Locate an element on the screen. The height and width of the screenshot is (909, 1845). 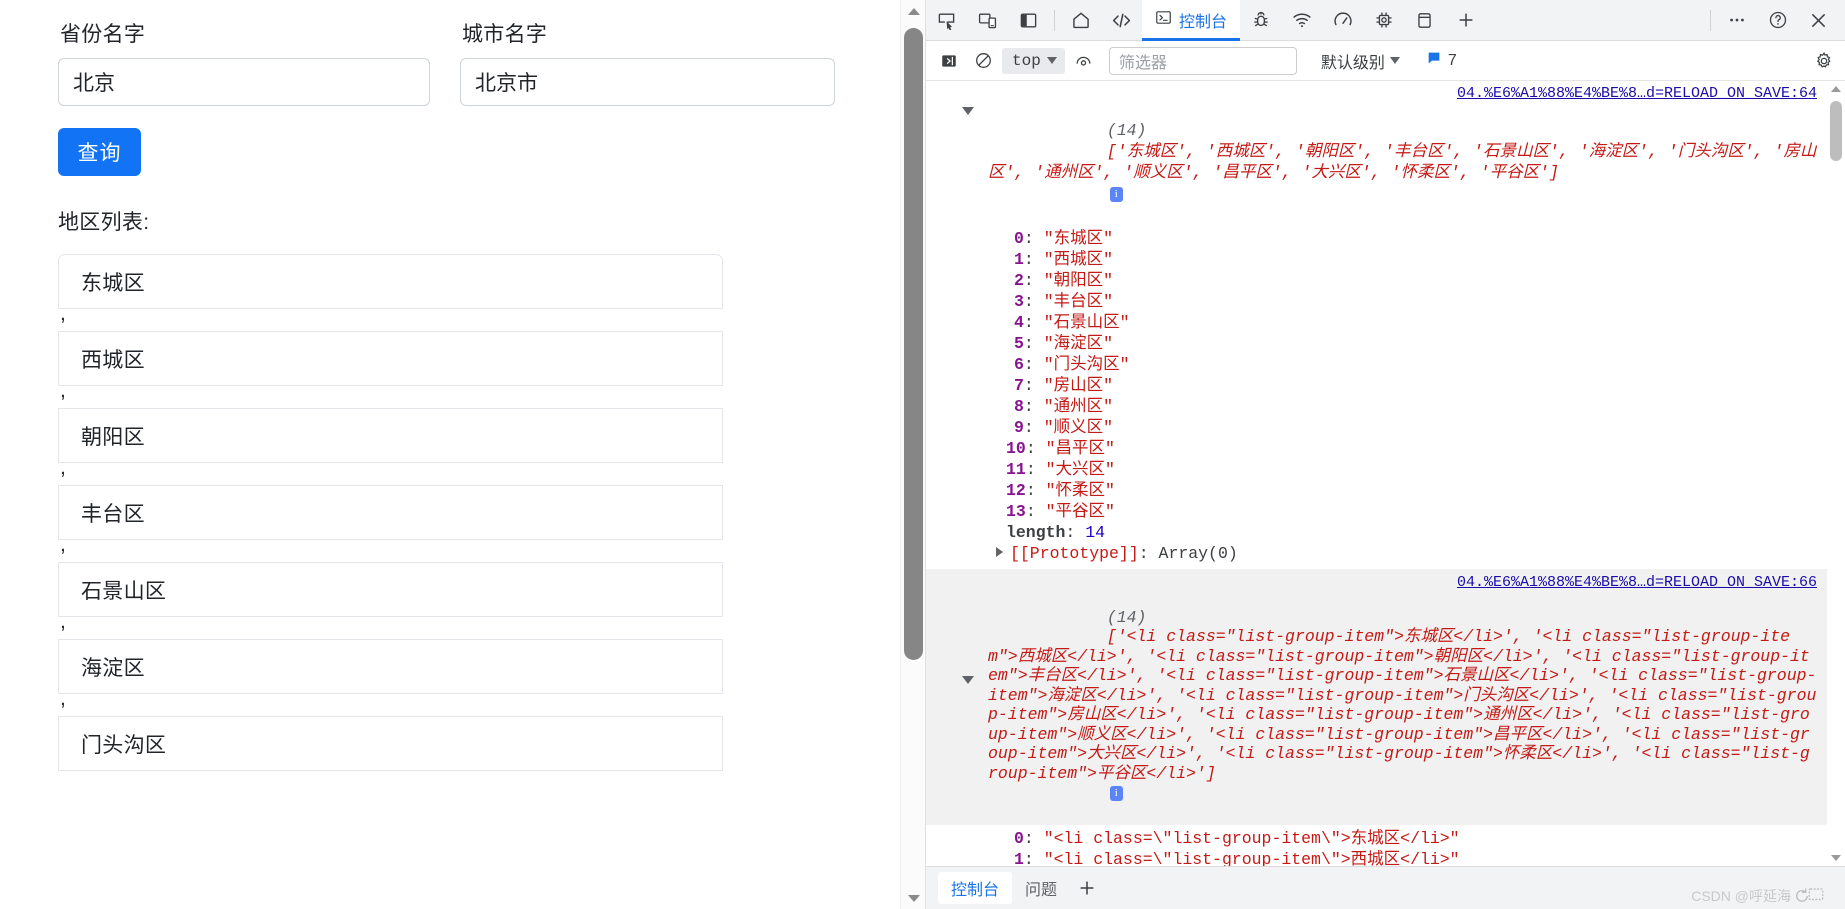
list-item: 海淀区 is located at coordinates (390, 667).